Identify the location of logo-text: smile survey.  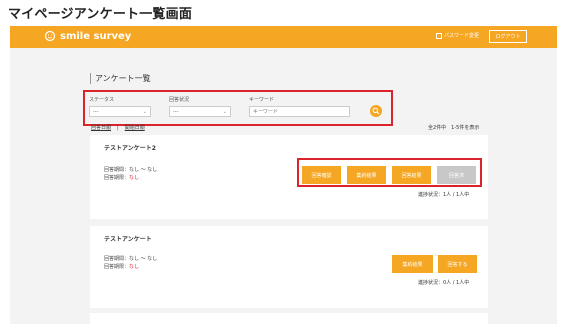
(96, 36).